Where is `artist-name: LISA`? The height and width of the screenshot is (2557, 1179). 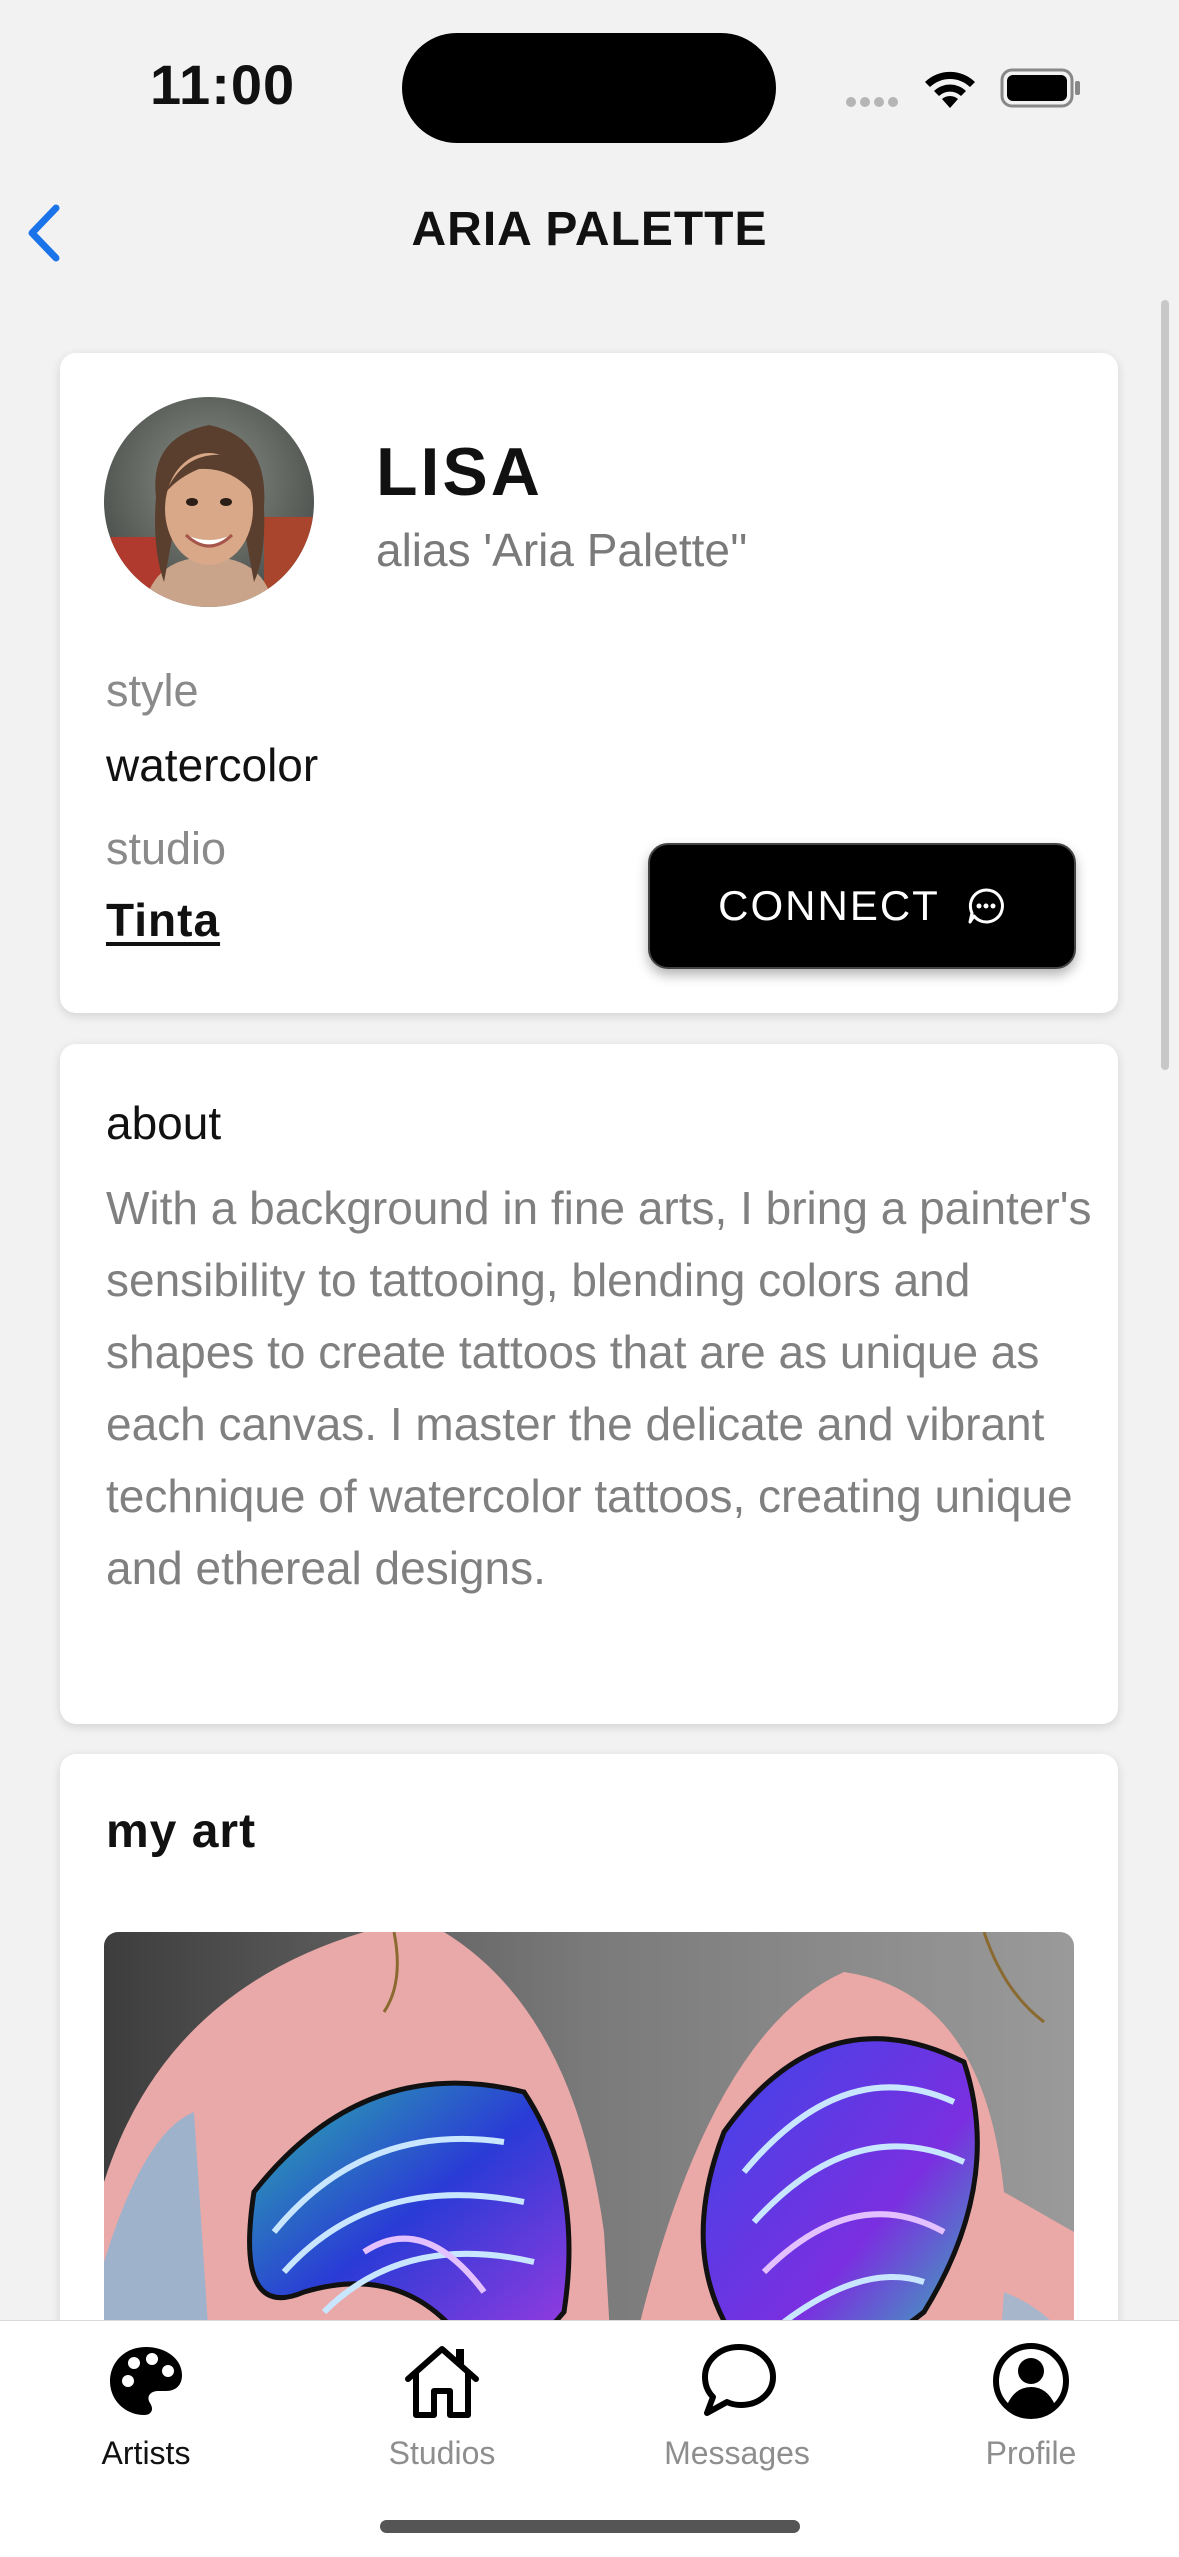
artist-name: LISA is located at coordinates (459, 472).